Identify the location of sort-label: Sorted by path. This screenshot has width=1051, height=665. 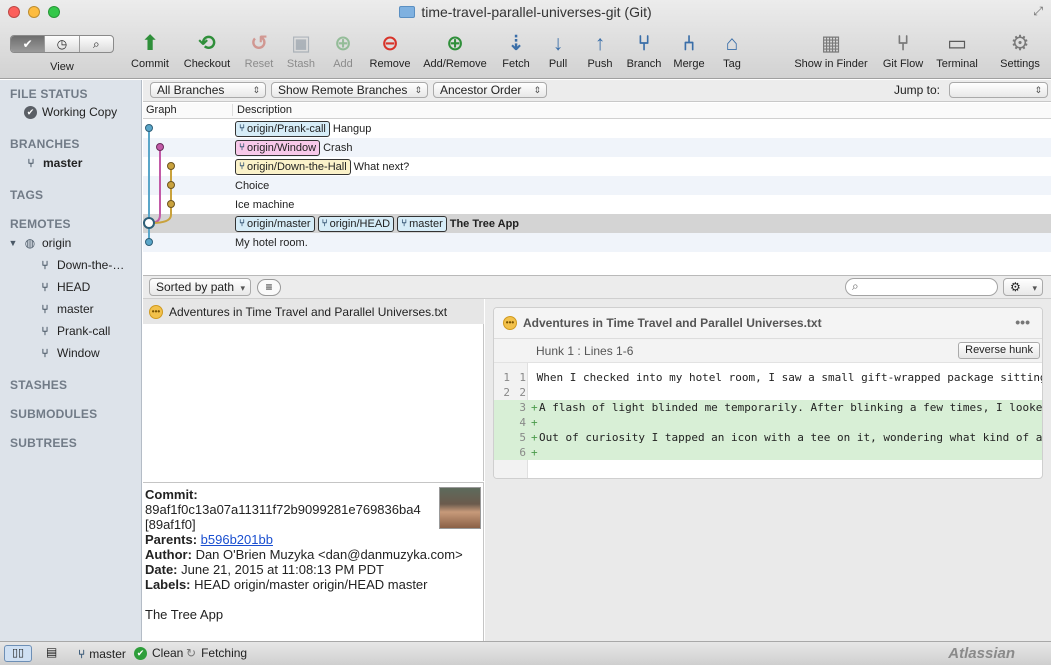
(195, 287).